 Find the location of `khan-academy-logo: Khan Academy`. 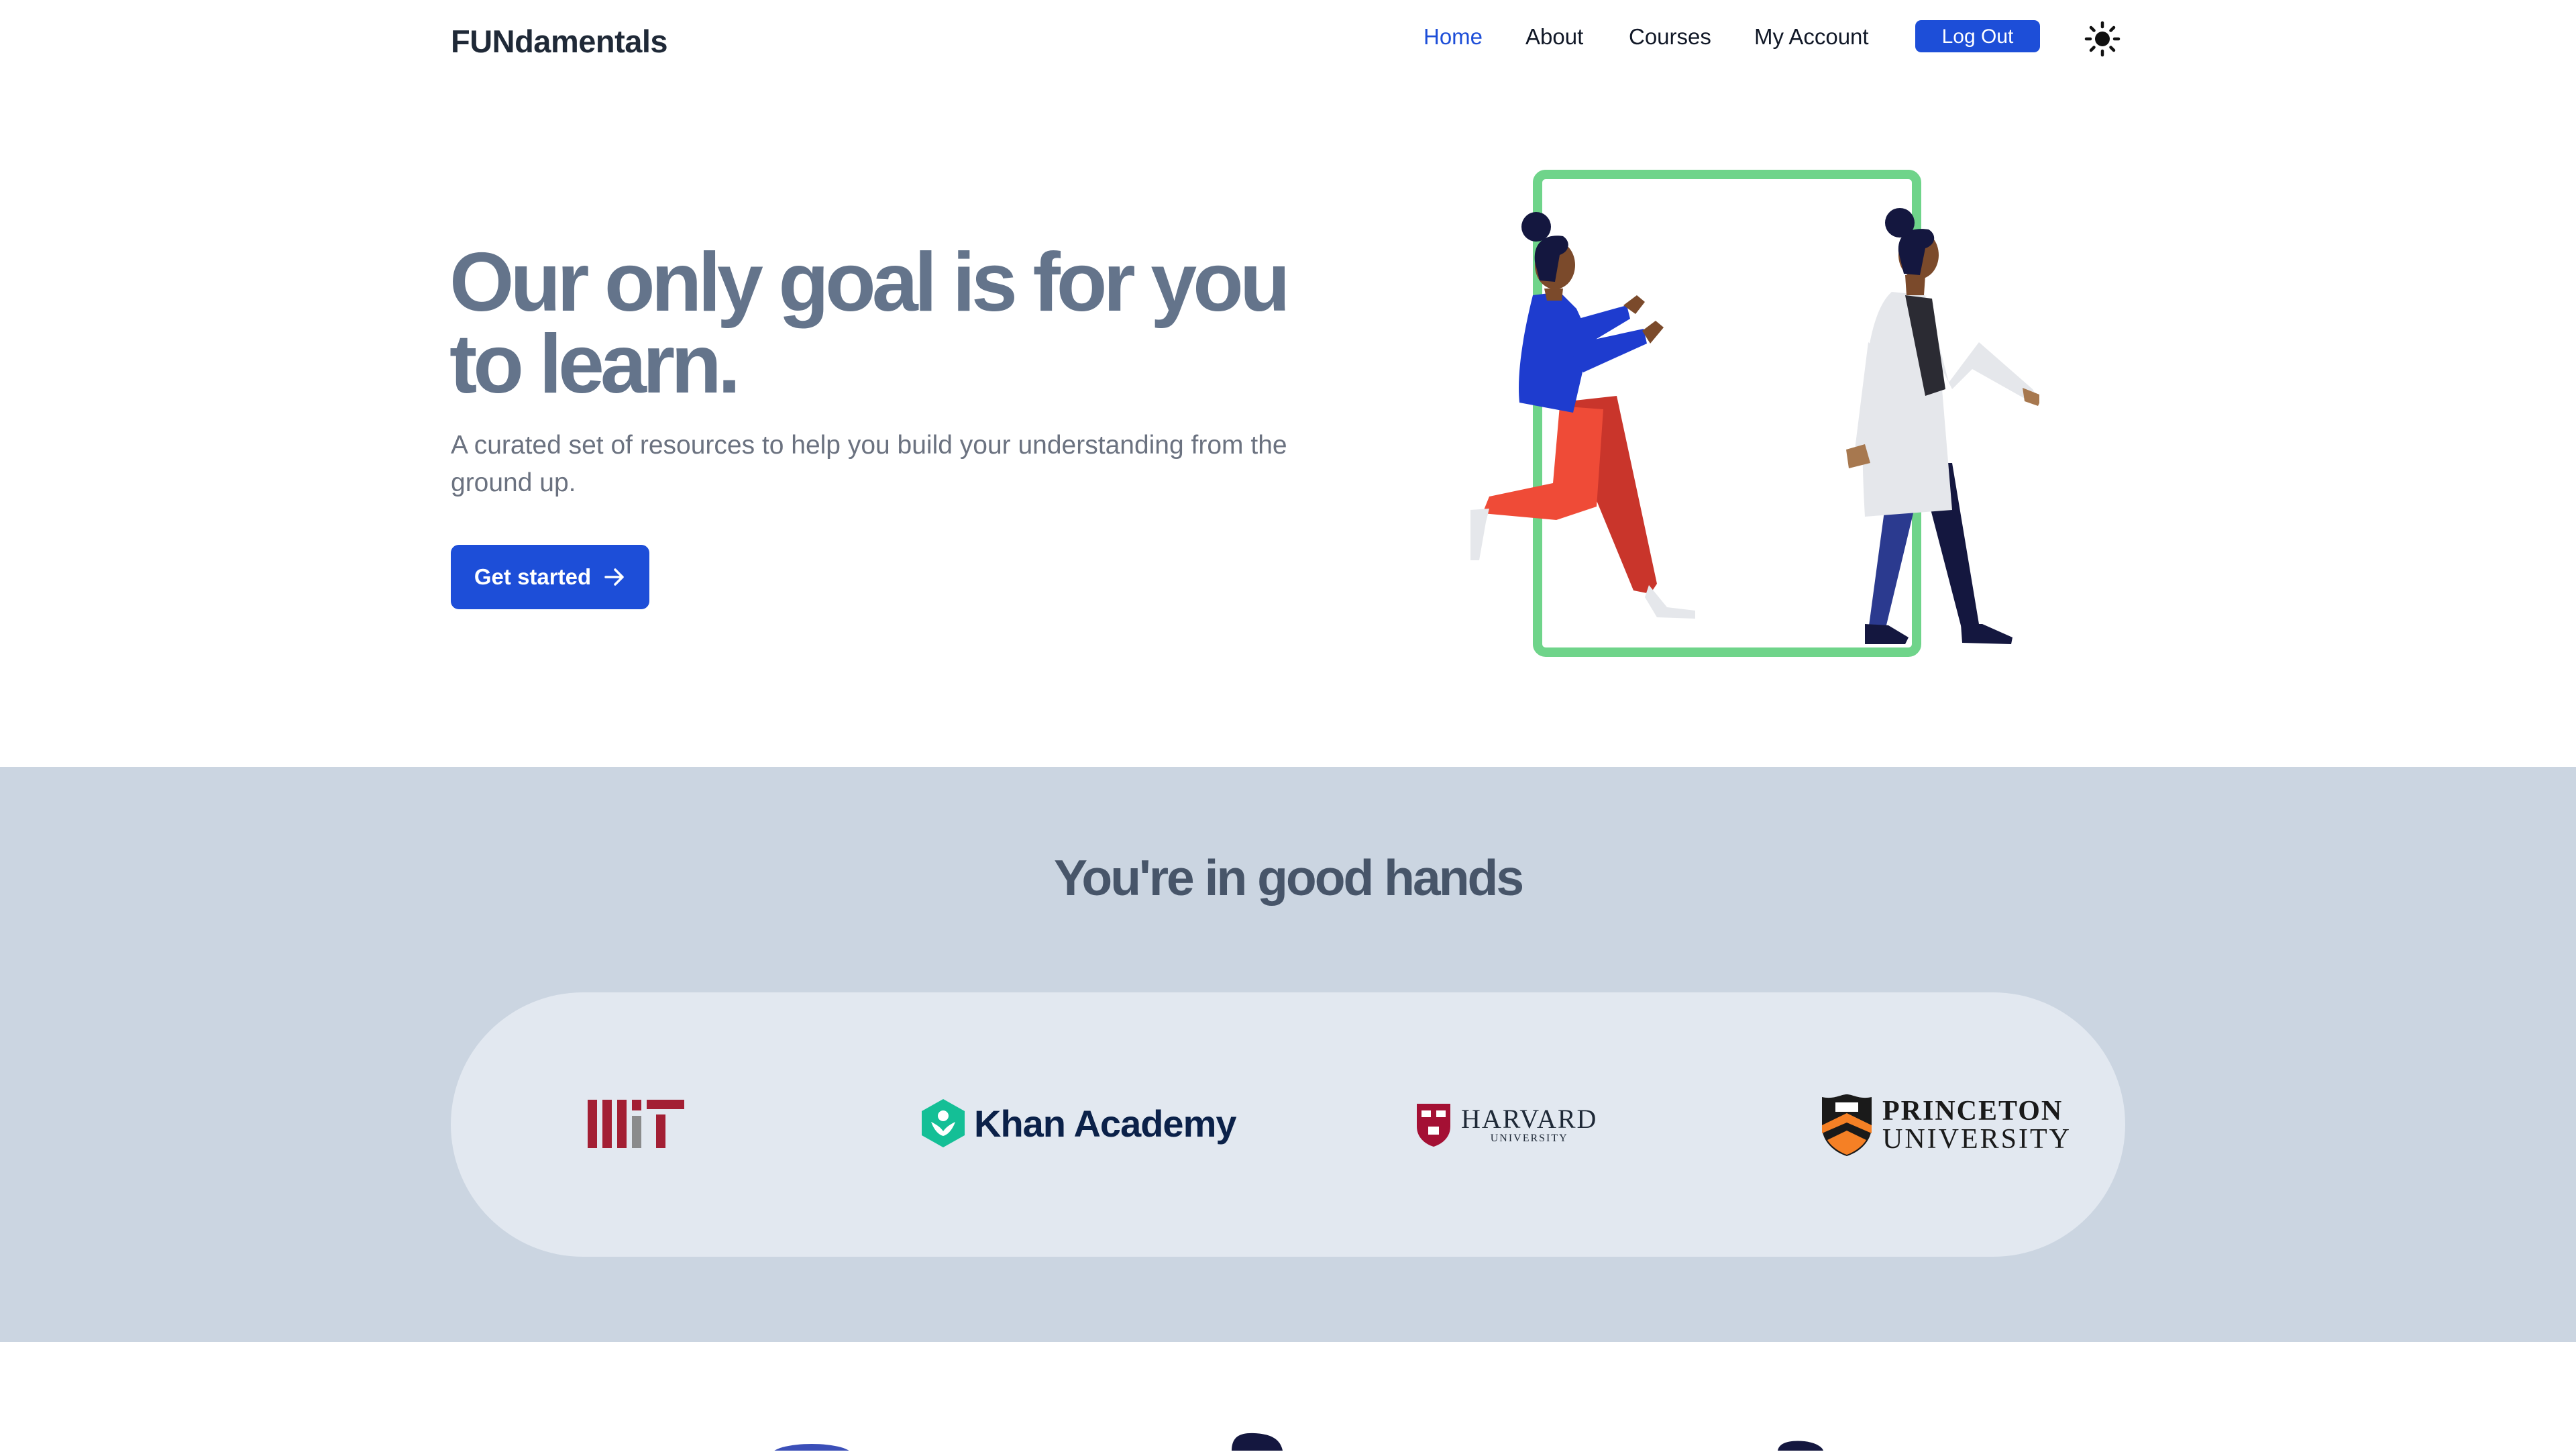

khan-academy-logo: Khan Academy is located at coordinates (1078, 1123).